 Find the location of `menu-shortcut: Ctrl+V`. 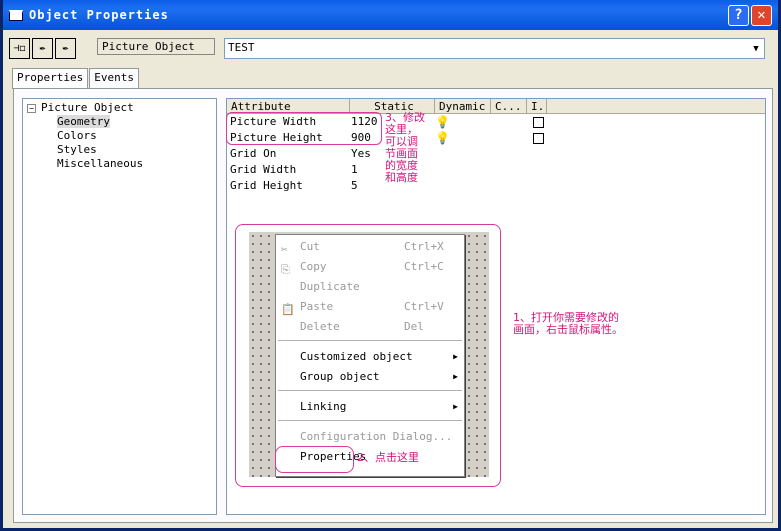

menu-shortcut: Ctrl+V is located at coordinates (424, 306).